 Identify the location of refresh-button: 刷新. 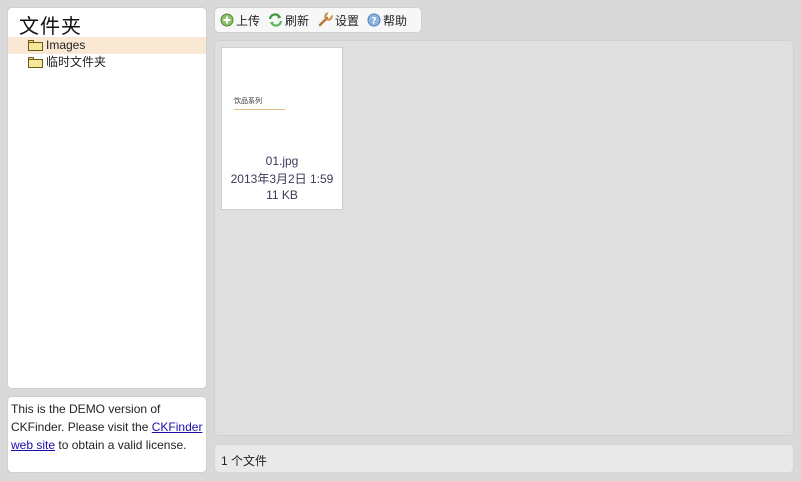
(288, 20).